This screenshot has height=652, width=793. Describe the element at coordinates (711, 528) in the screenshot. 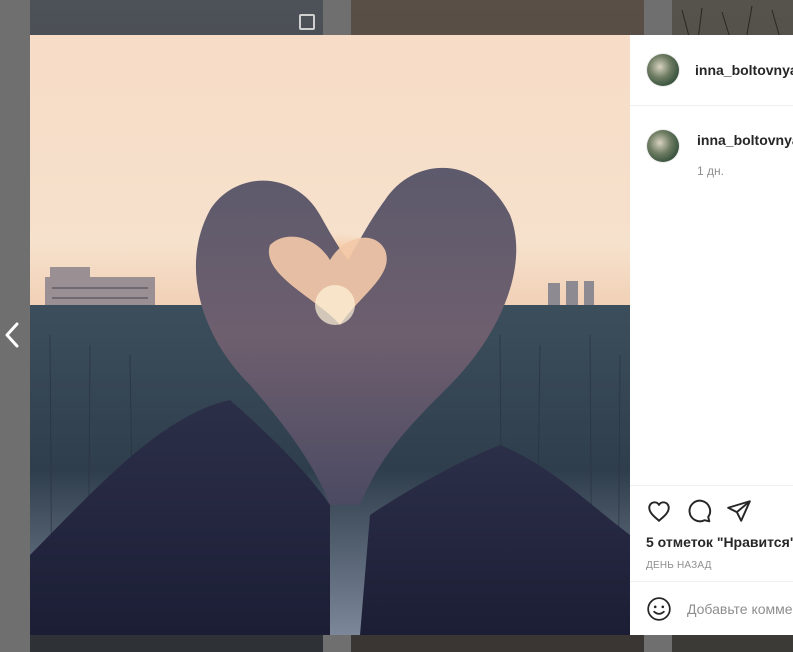

I see `post-actions-block: 5 отметок "Нравится" ДЕНЬ НАЗАД` at that location.